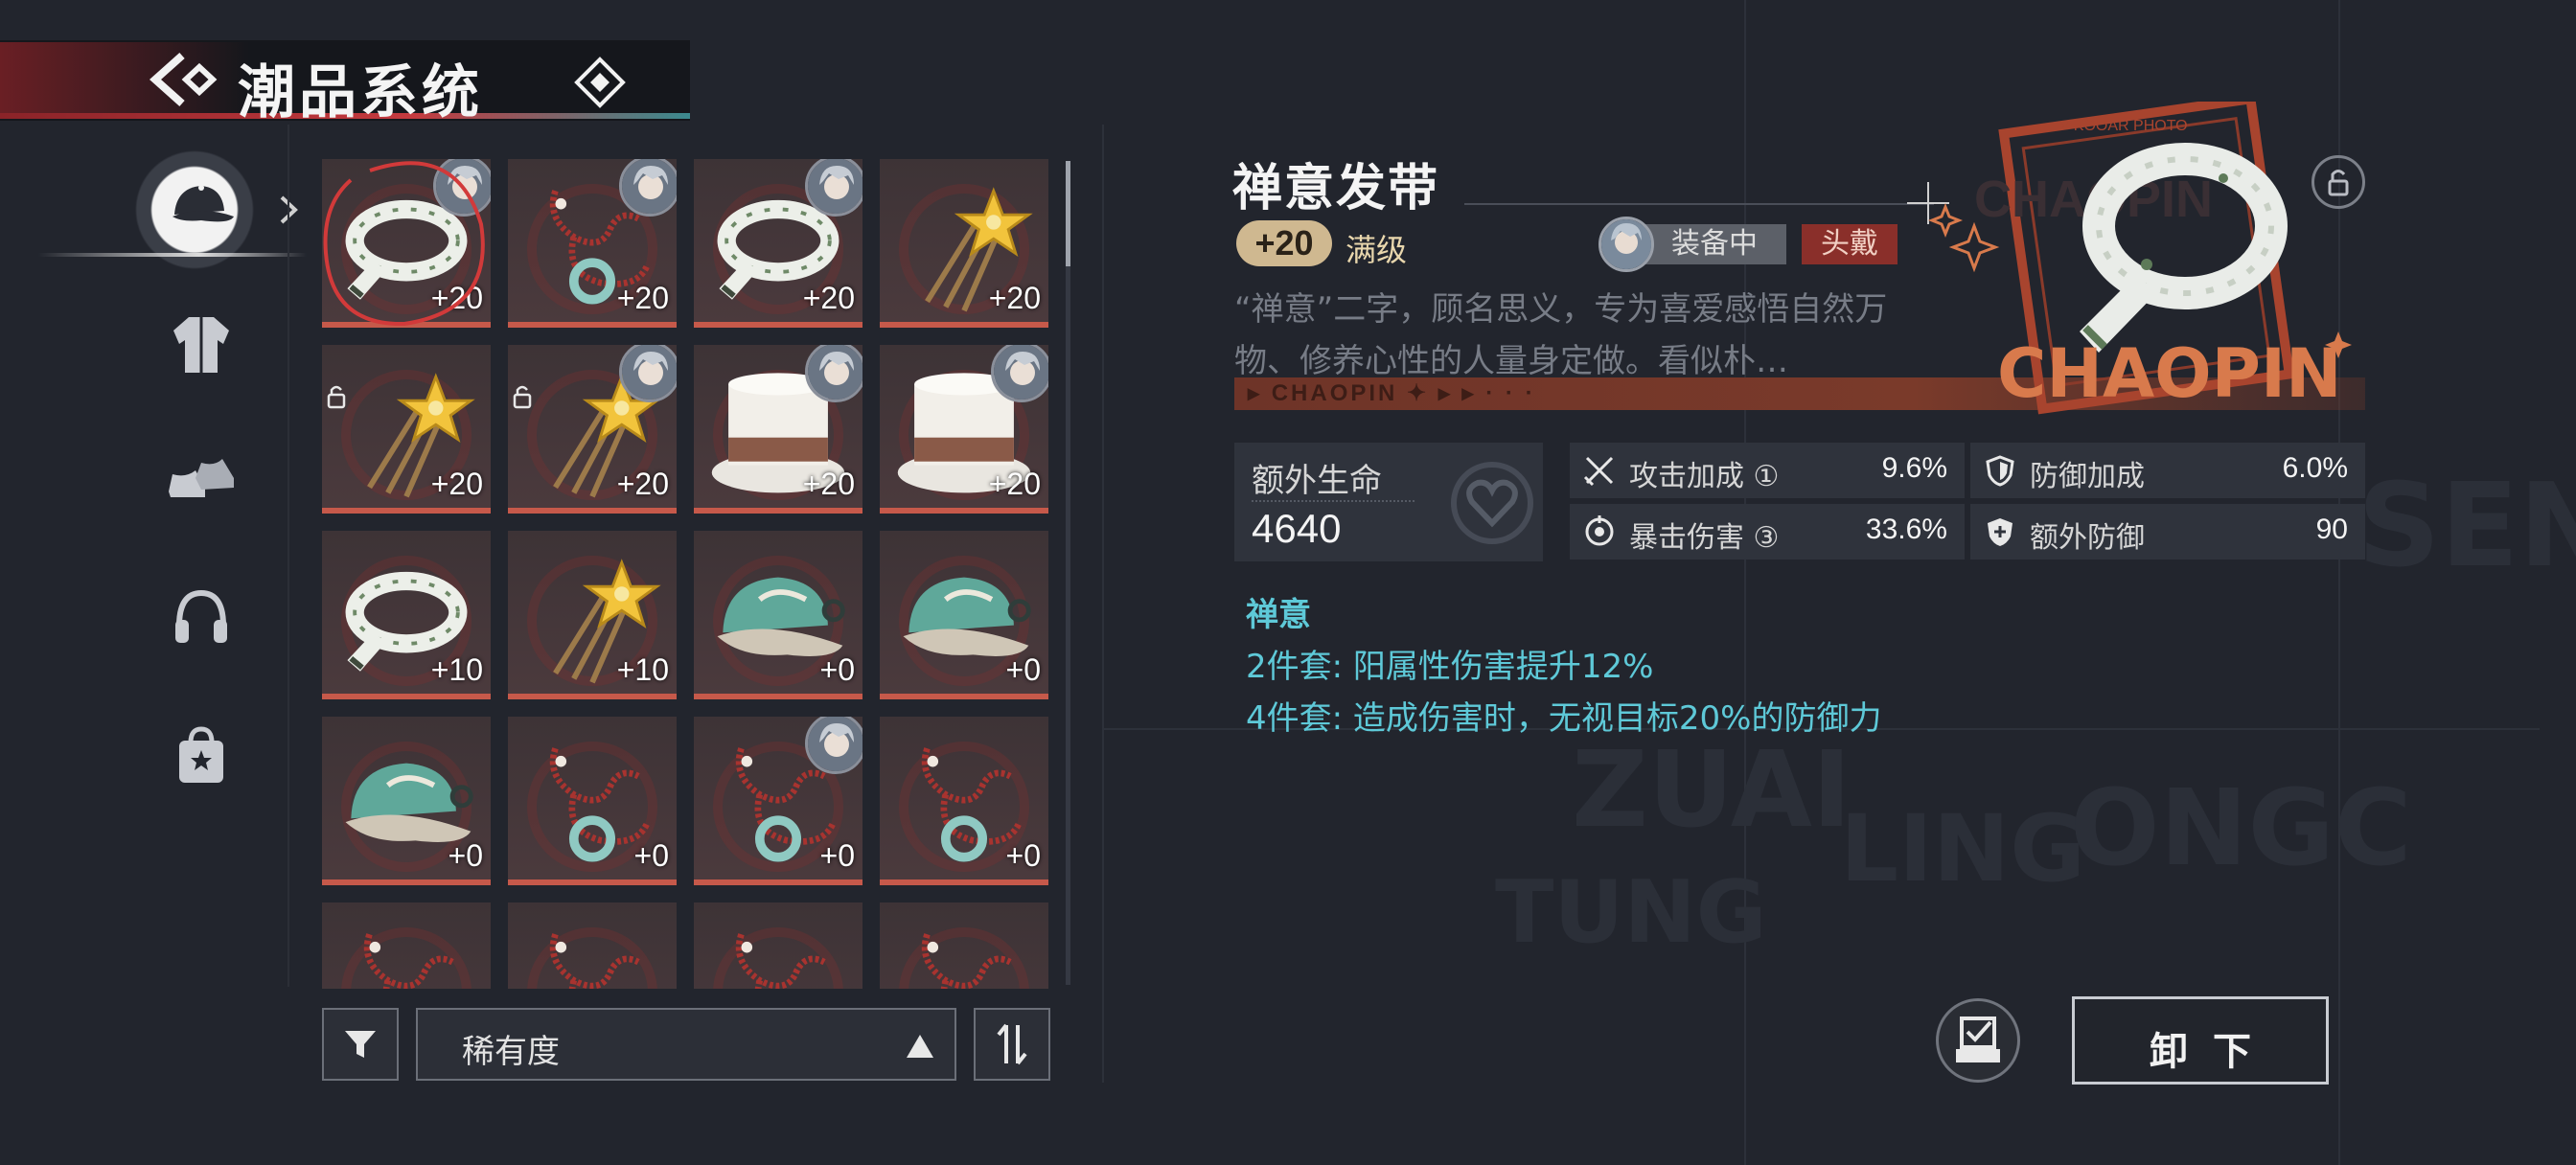 The image size is (2576, 1165). Describe the element at coordinates (201, 755) in the screenshot. I see `category-bags` at that location.